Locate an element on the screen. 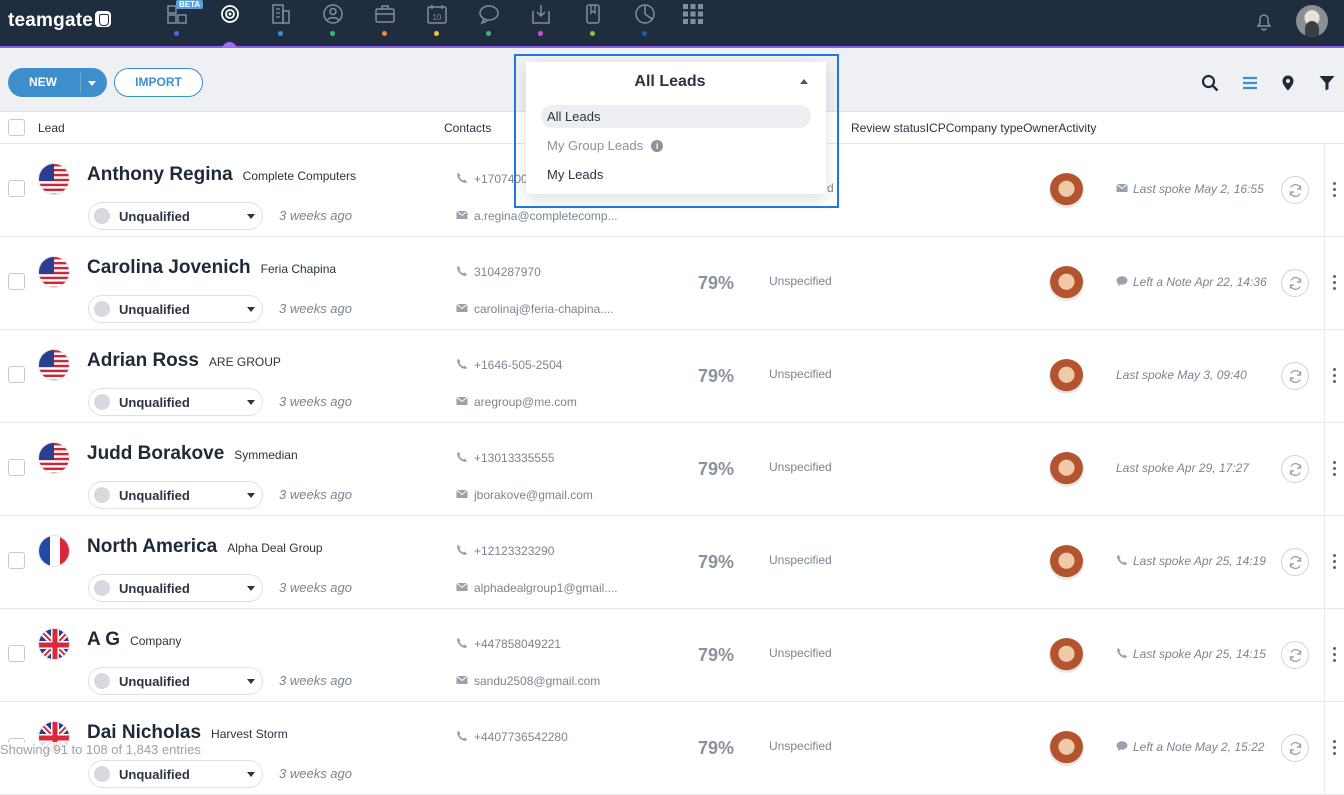  lead-company: Harvest Storm is located at coordinates (249, 734).